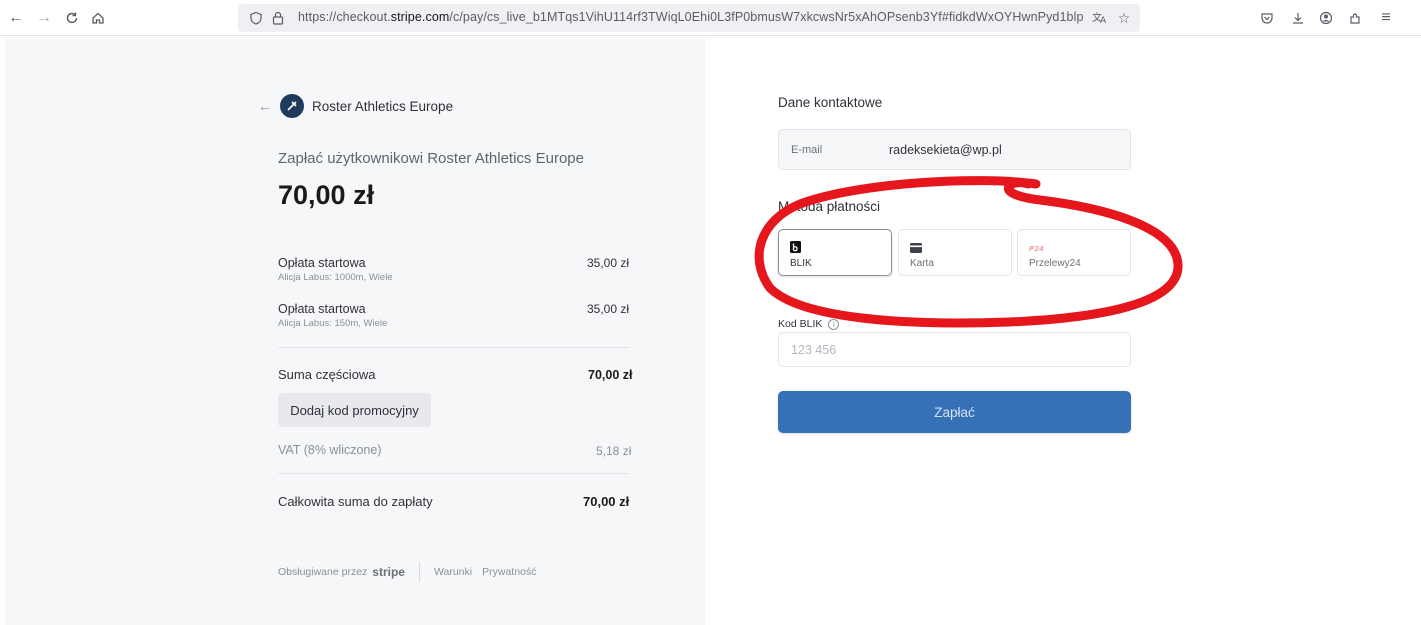  Describe the element at coordinates (44, 18) in the screenshot. I see `forward-icon: →` at that location.